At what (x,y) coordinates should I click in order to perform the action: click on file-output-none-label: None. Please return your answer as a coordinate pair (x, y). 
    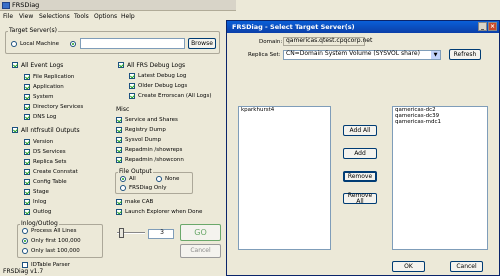
    Looking at the image, I should click on (172, 179).